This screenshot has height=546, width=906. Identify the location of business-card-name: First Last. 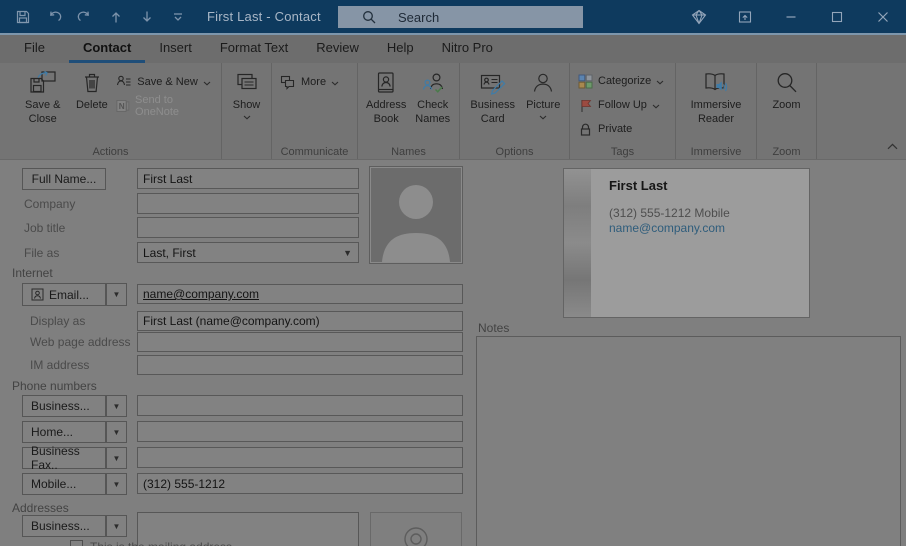
(638, 185).